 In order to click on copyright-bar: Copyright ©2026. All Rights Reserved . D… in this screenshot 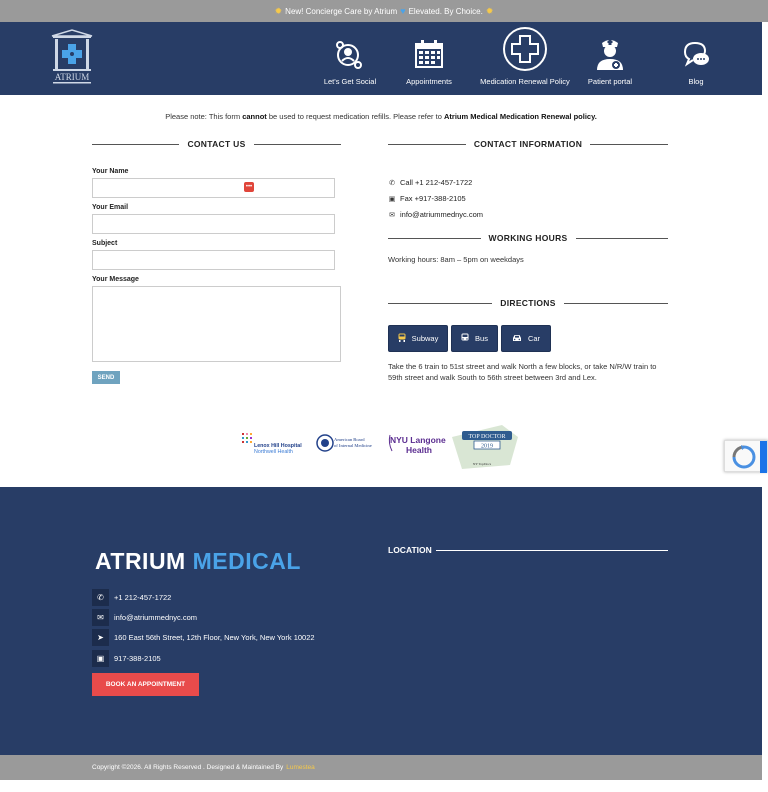, I will do `click(381, 767)`.